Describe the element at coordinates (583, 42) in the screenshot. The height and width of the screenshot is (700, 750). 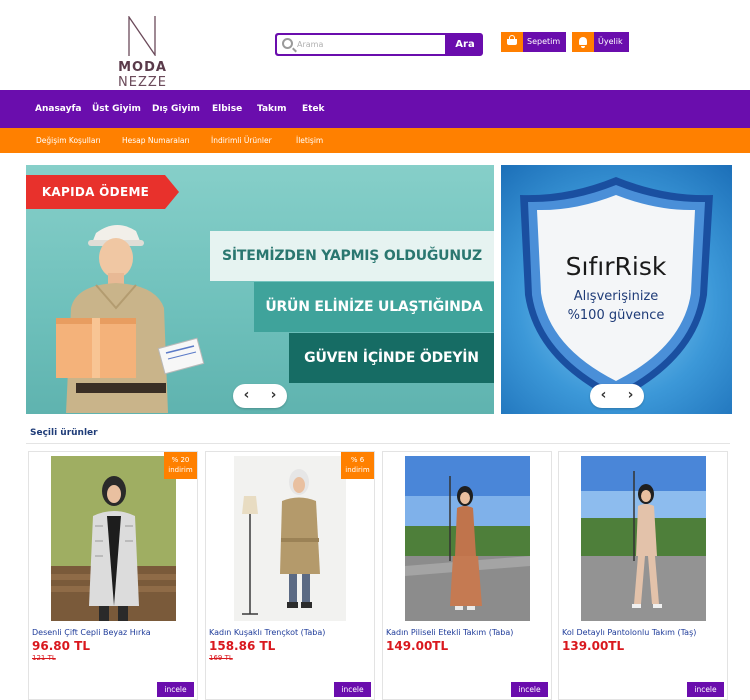
I see `bell-icon` at that location.